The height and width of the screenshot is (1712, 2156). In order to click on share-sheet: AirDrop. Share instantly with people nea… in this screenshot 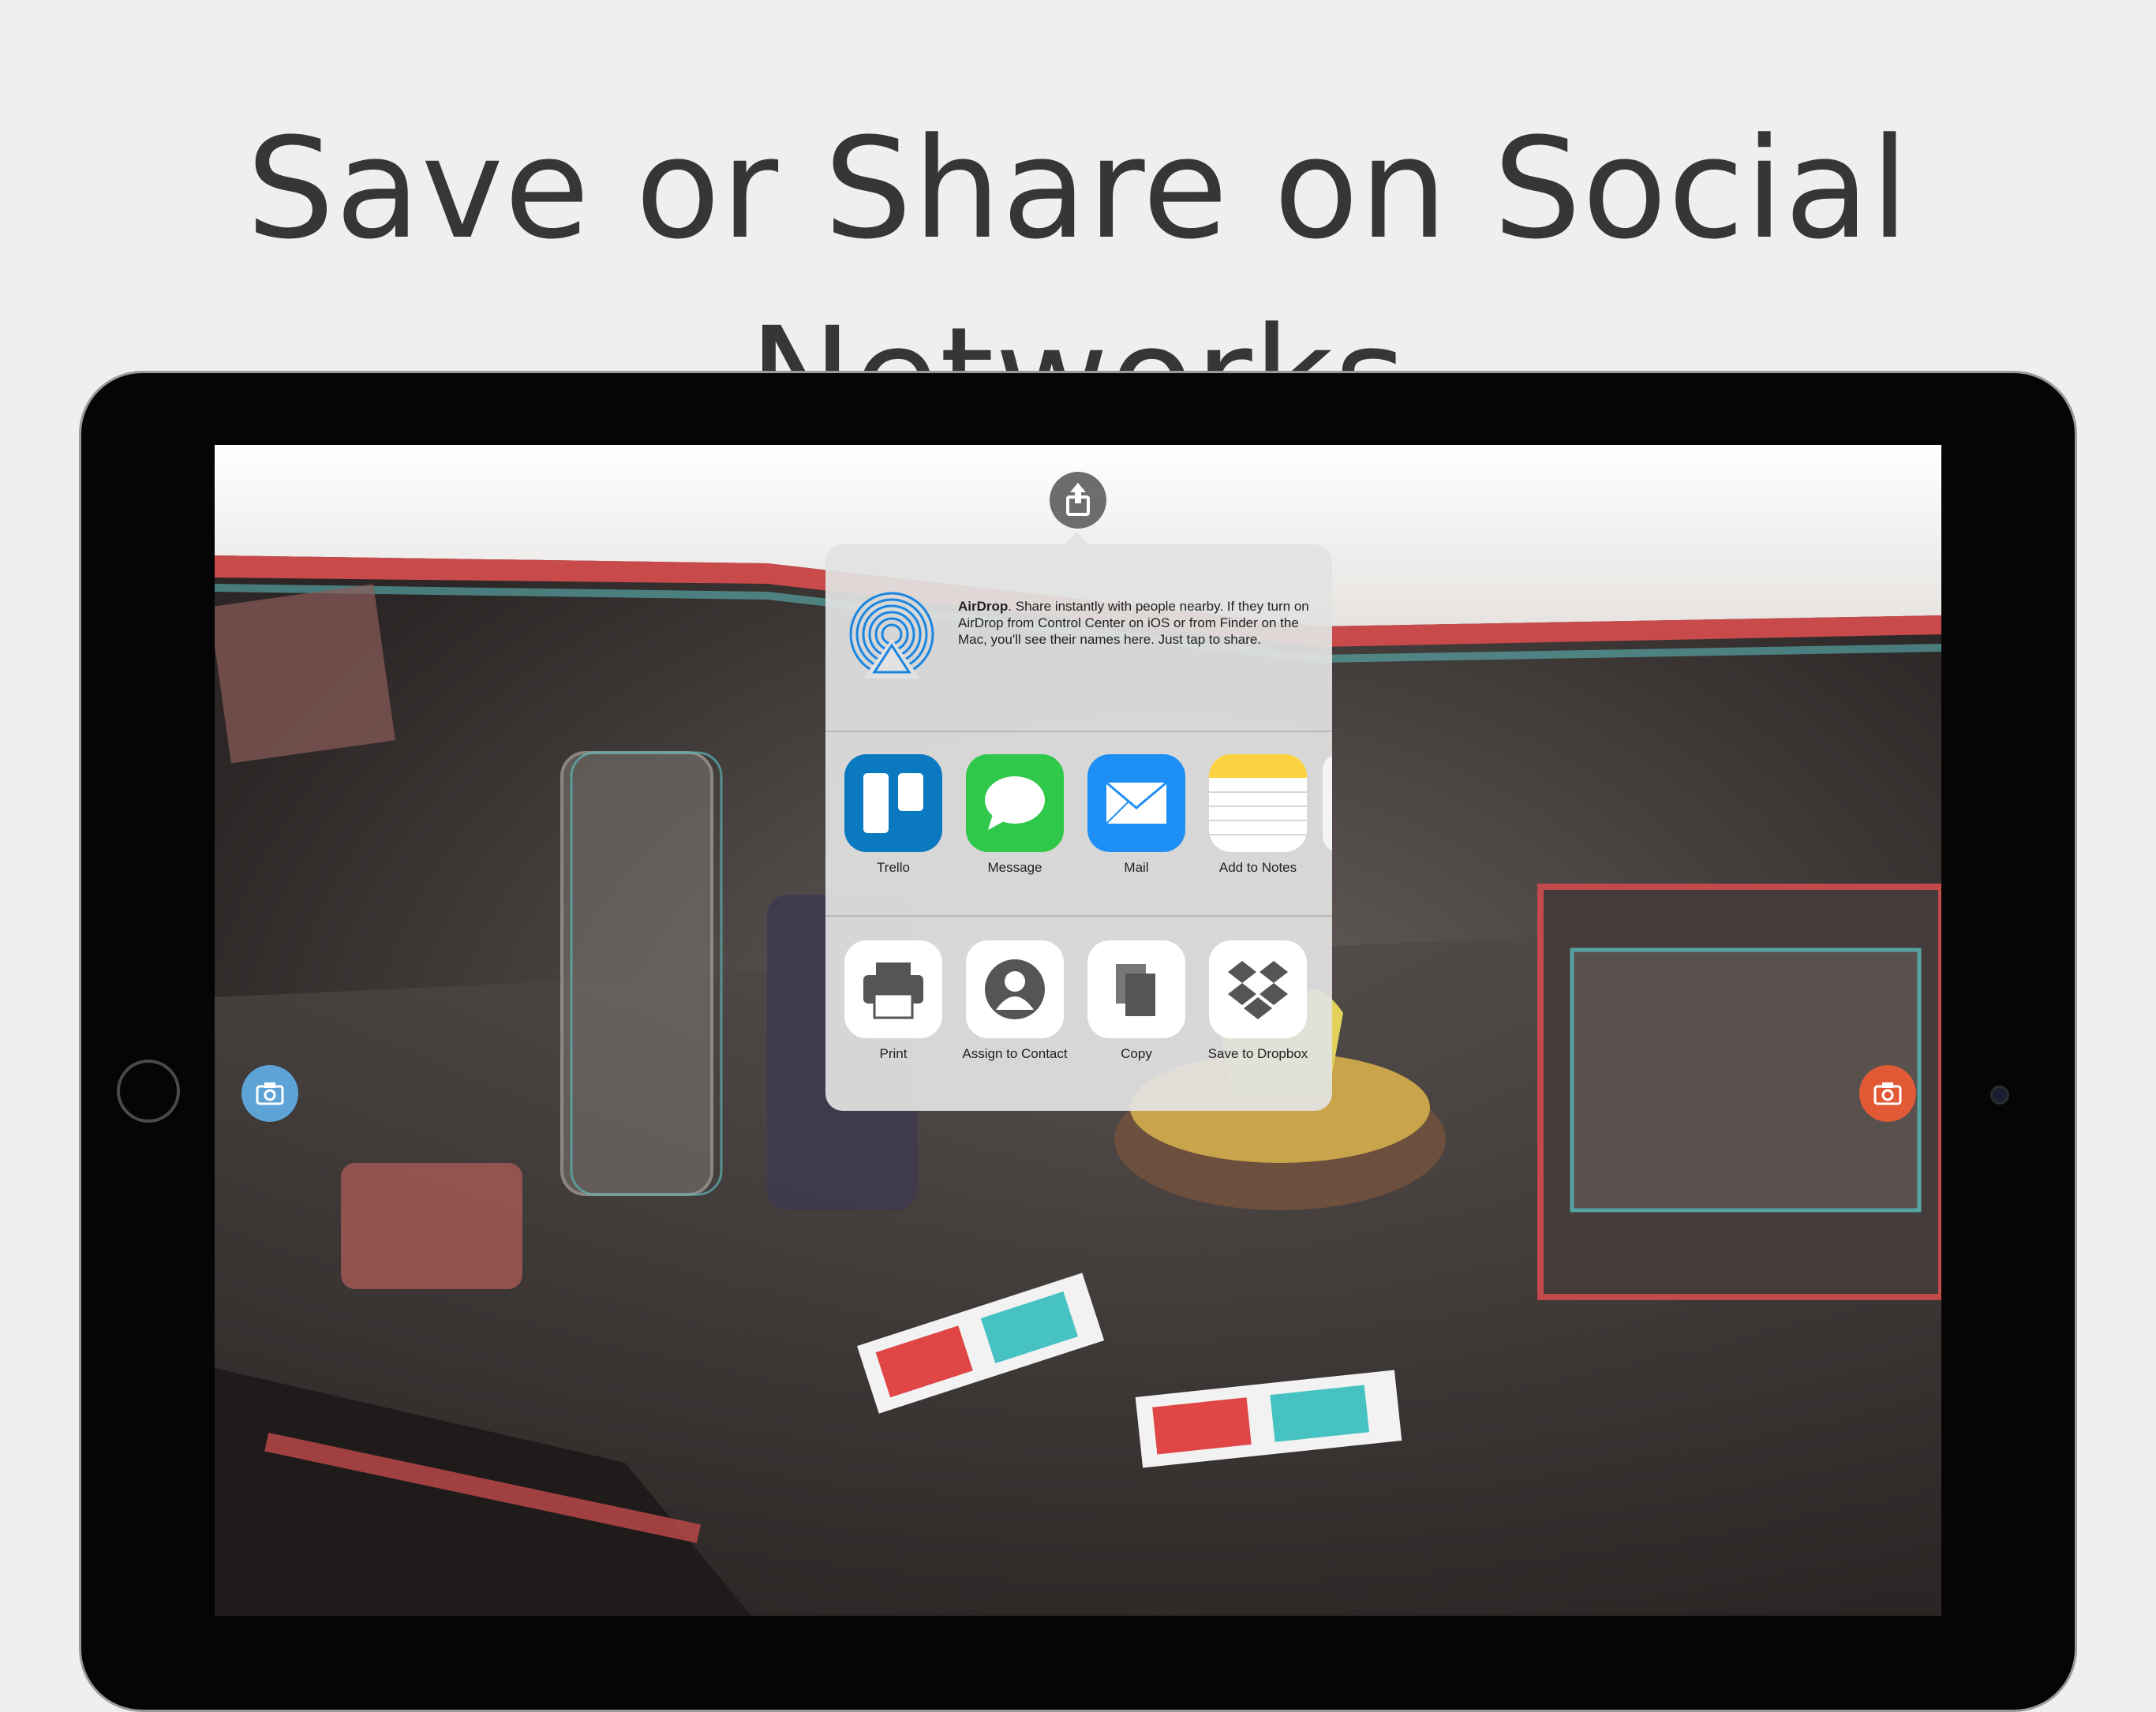, I will do `click(1078, 828)`.